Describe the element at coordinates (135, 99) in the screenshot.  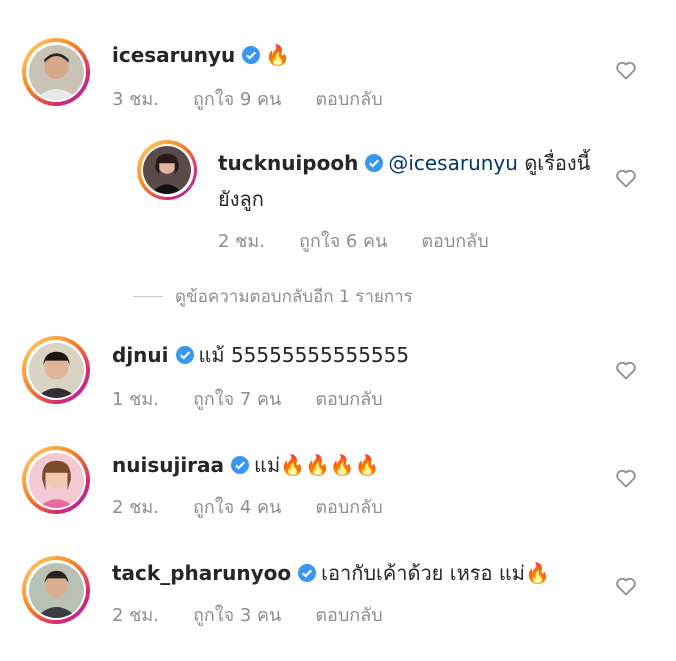
I see `comment-time: 3 ชม.` at that location.